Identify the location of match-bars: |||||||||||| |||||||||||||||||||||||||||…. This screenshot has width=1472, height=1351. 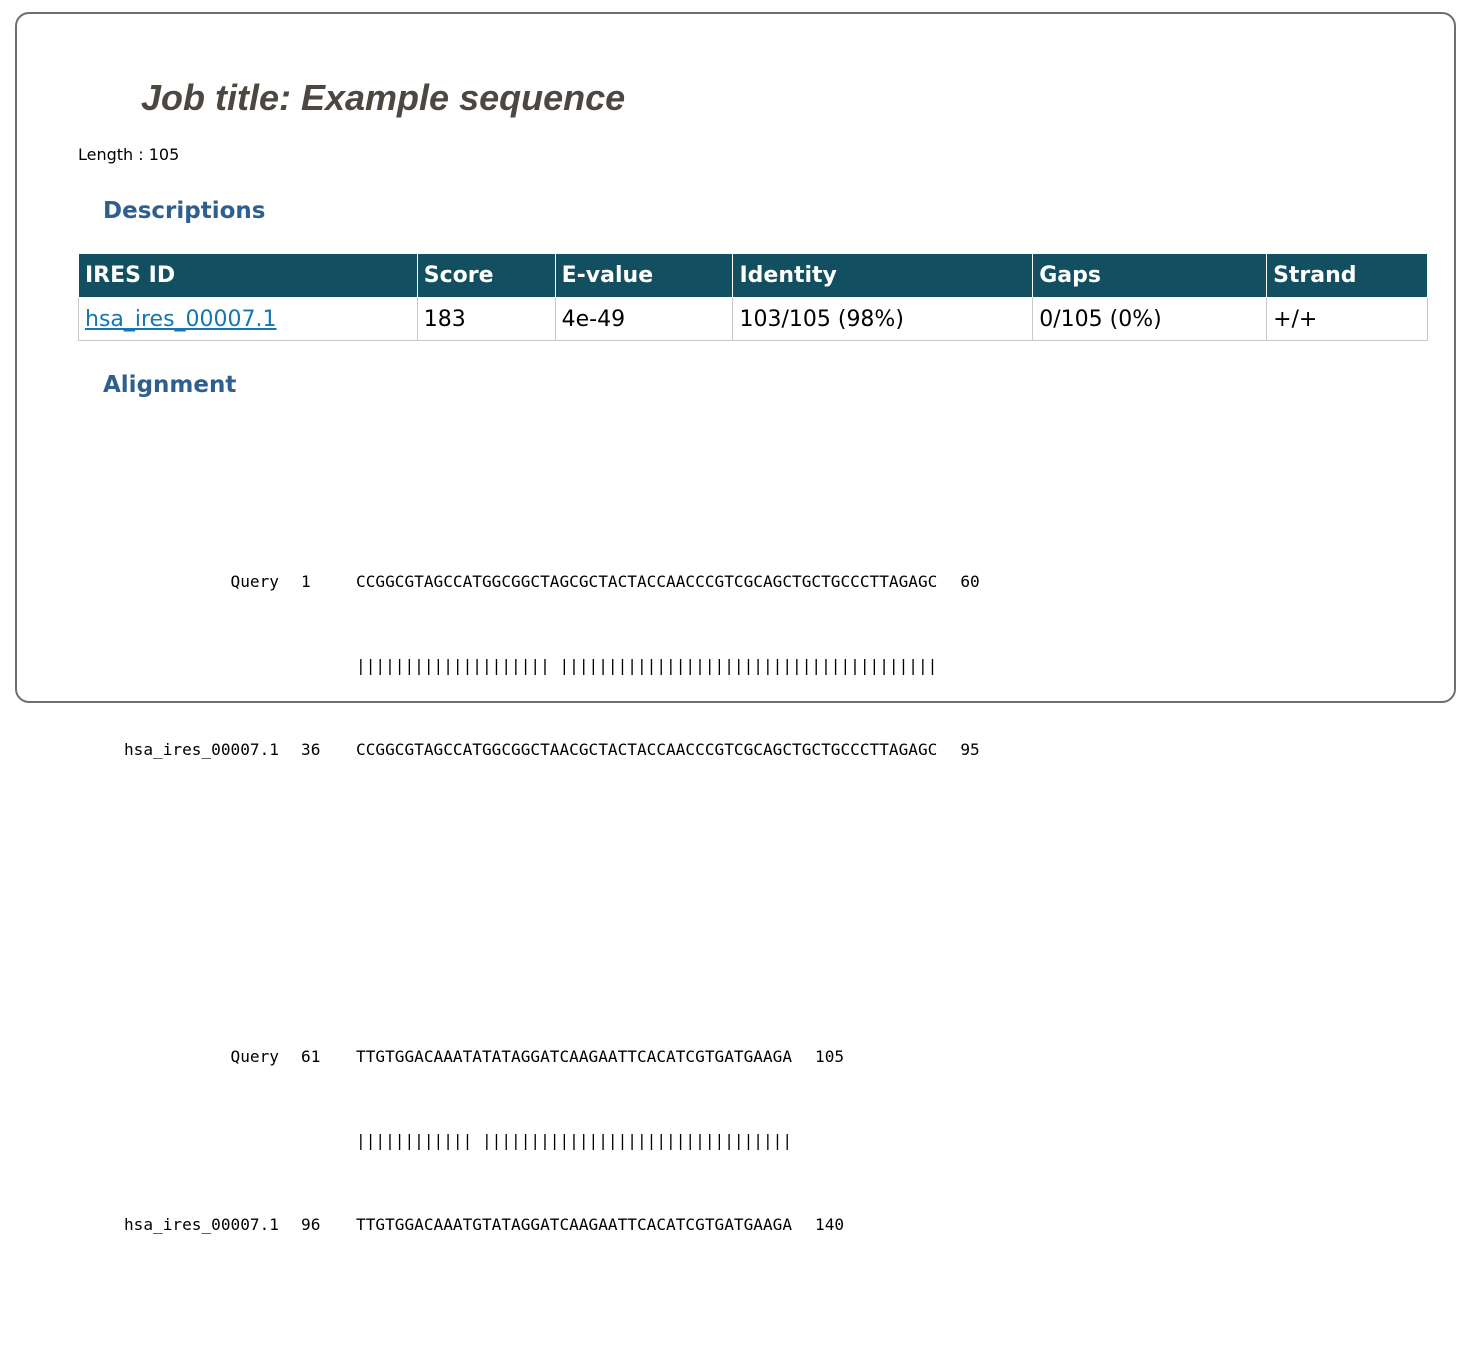
(574, 1140).